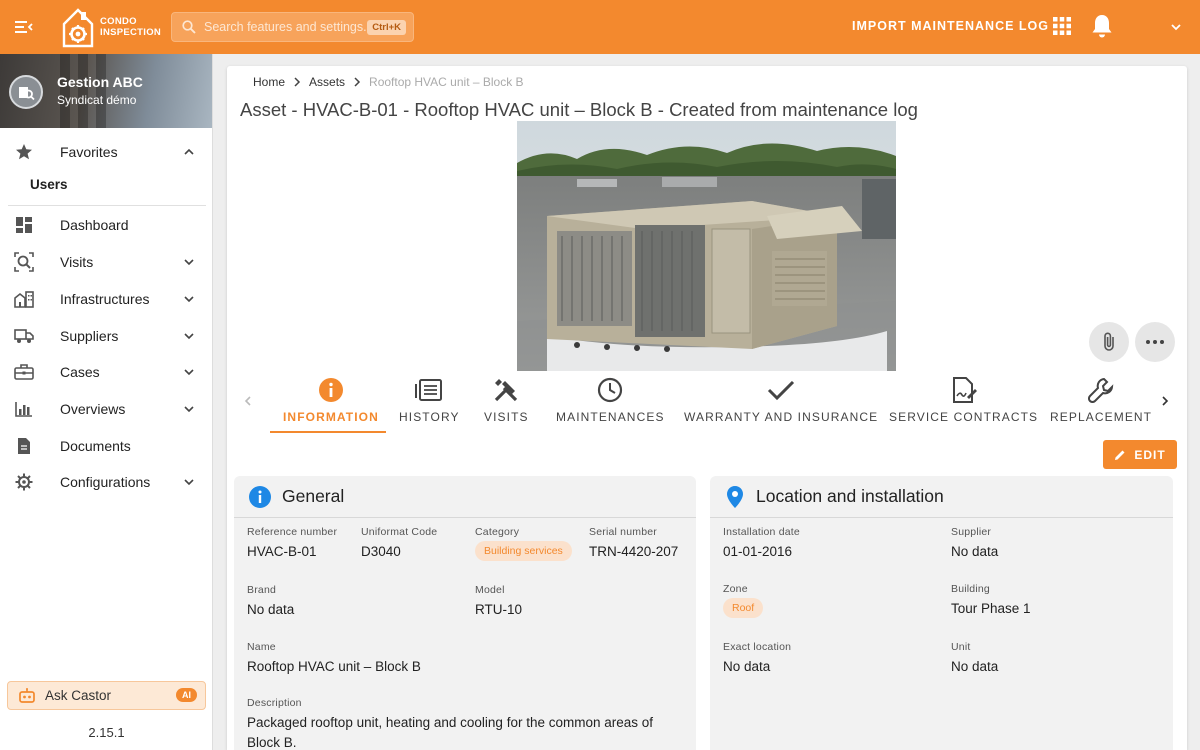 This screenshot has width=1200, height=750. Describe the element at coordinates (386, 27) in the screenshot. I see `search-shortcut-badge: Ctrl+K` at that location.